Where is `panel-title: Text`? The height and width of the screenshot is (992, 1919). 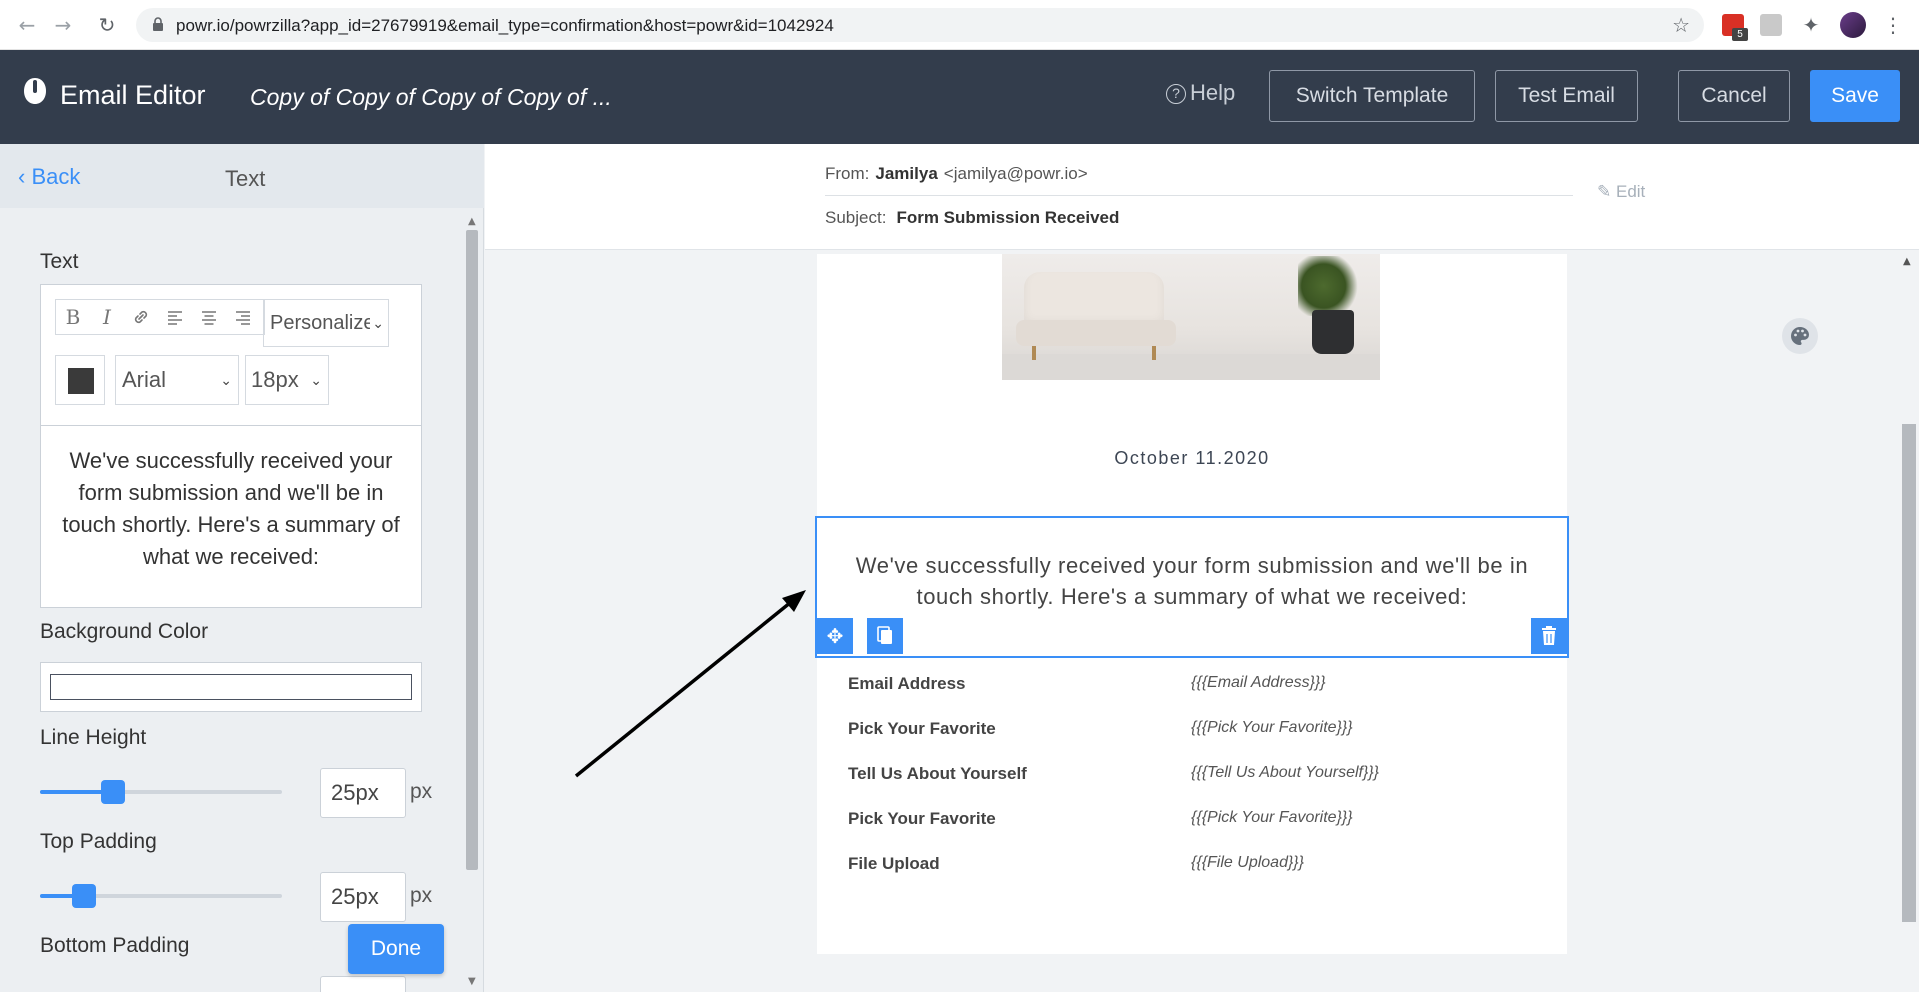 panel-title: Text is located at coordinates (245, 178).